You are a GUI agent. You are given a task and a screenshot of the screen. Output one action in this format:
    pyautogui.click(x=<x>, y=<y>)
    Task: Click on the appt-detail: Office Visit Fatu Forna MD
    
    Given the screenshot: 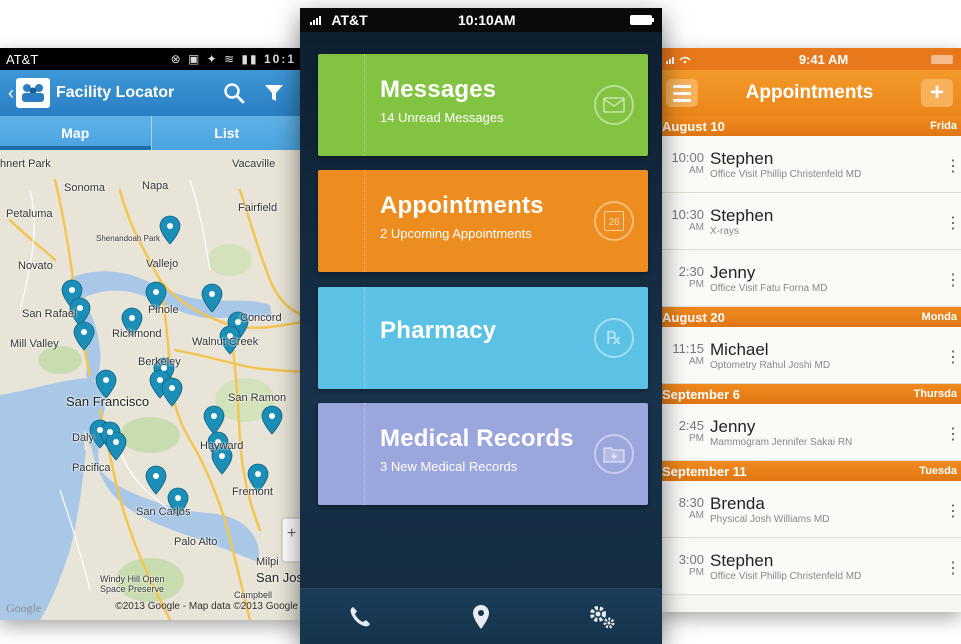 What is the action you would take?
    pyautogui.click(x=769, y=288)
    